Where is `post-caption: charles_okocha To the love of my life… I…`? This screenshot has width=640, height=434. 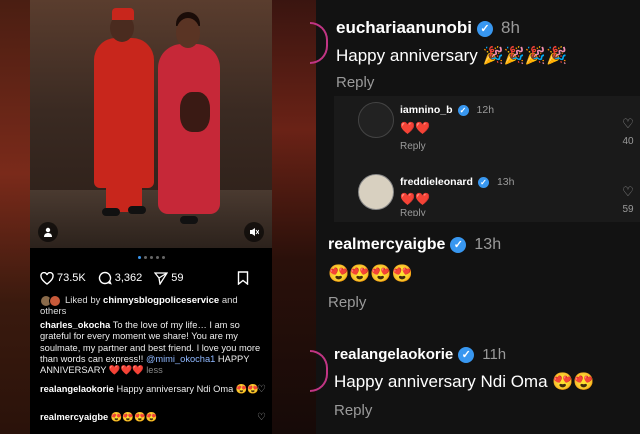
post-caption: charles_okocha To the love of my life… I… is located at coordinates (153, 348).